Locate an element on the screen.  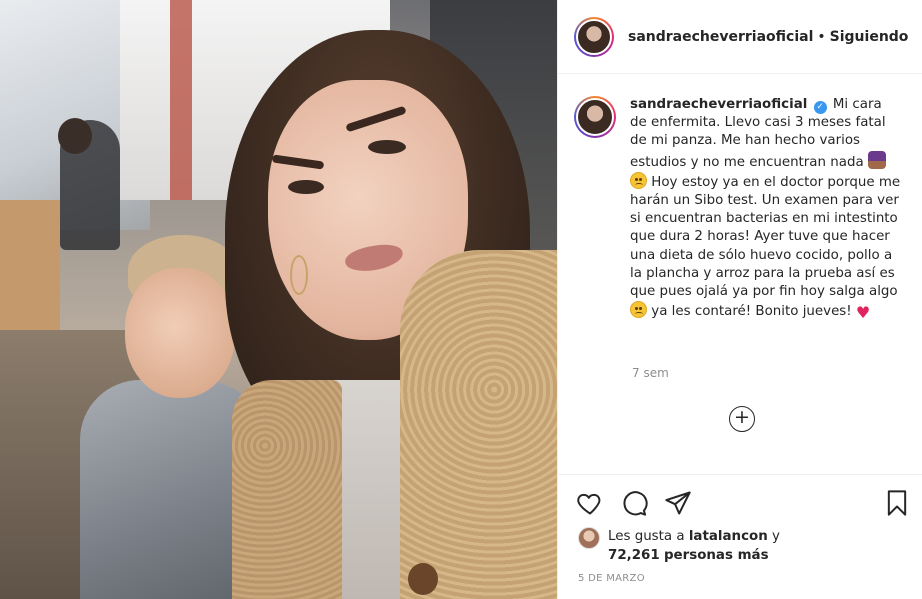
likes-conjunction: y is located at coordinates (776, 536).